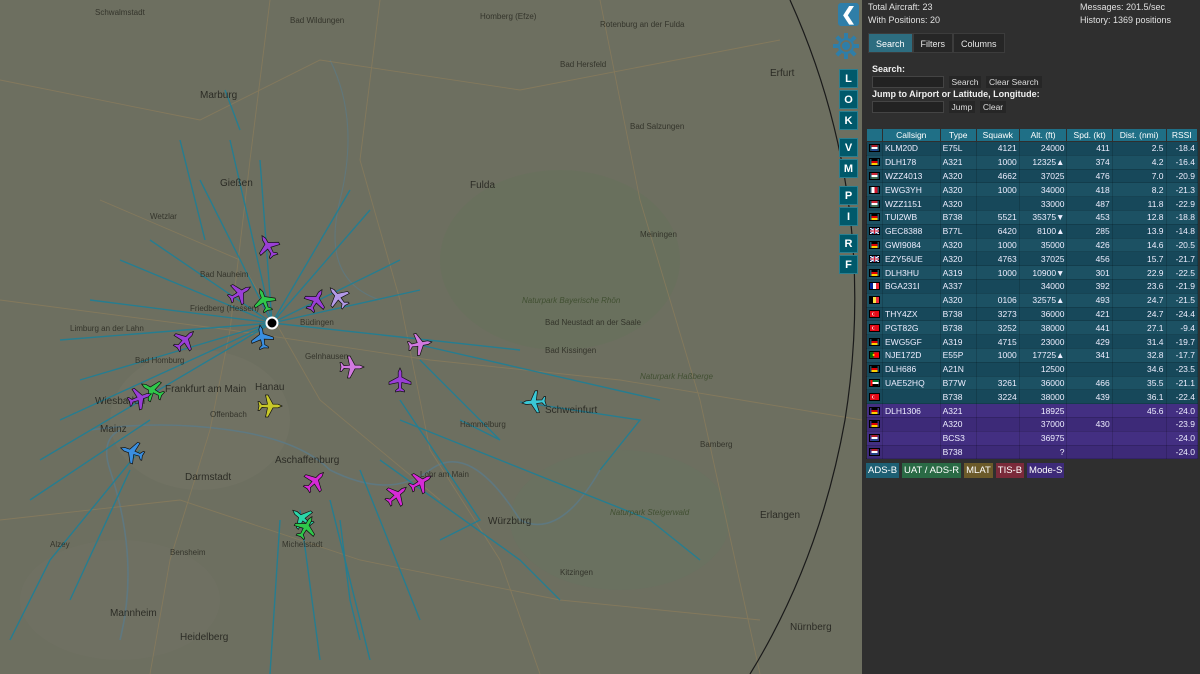  I want to click on aircraft-row: BGA231I A337 34000 392 23.6 -21.9, so click(1032, 286).